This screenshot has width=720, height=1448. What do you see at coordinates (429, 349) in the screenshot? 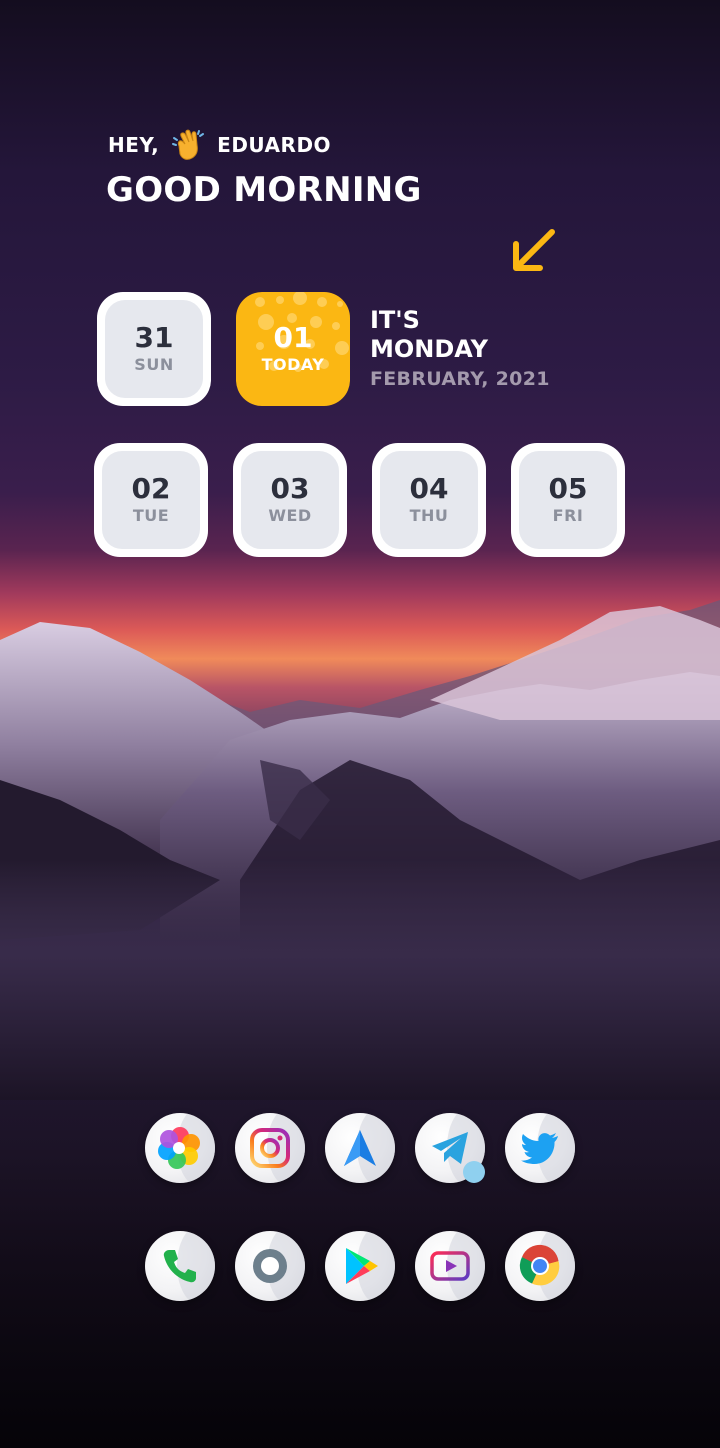
I see `weekday-label: MONDAY` at bounding box center [429, 349].